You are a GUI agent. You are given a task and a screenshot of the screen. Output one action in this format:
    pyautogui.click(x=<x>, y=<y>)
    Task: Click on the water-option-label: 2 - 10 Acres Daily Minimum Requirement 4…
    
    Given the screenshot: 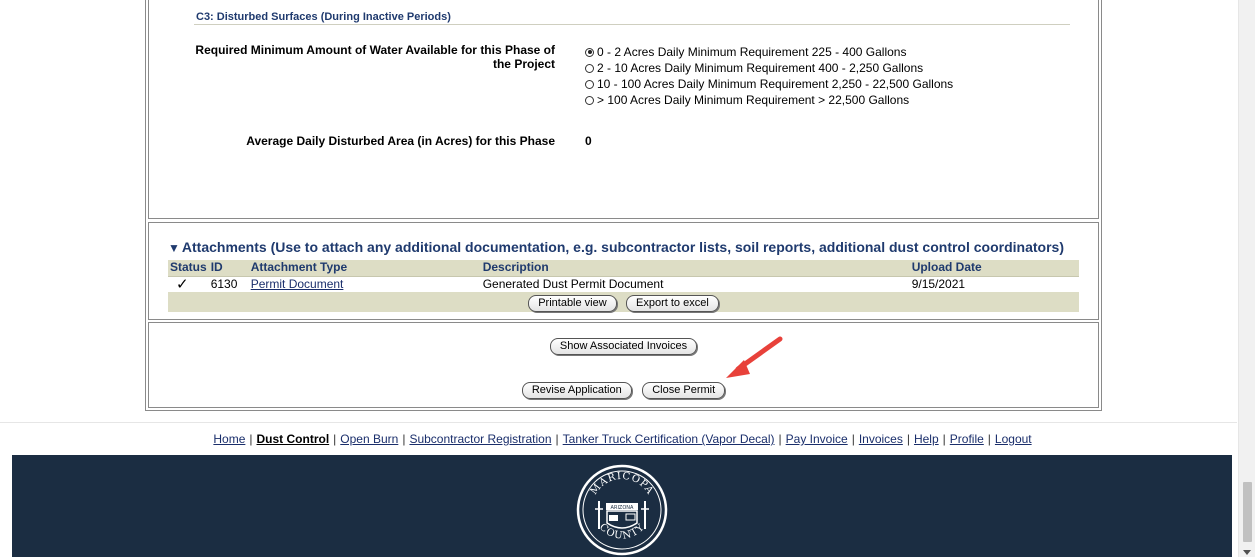 What is the action you would take?
    pyautogui.click(x=760, y=68)
    